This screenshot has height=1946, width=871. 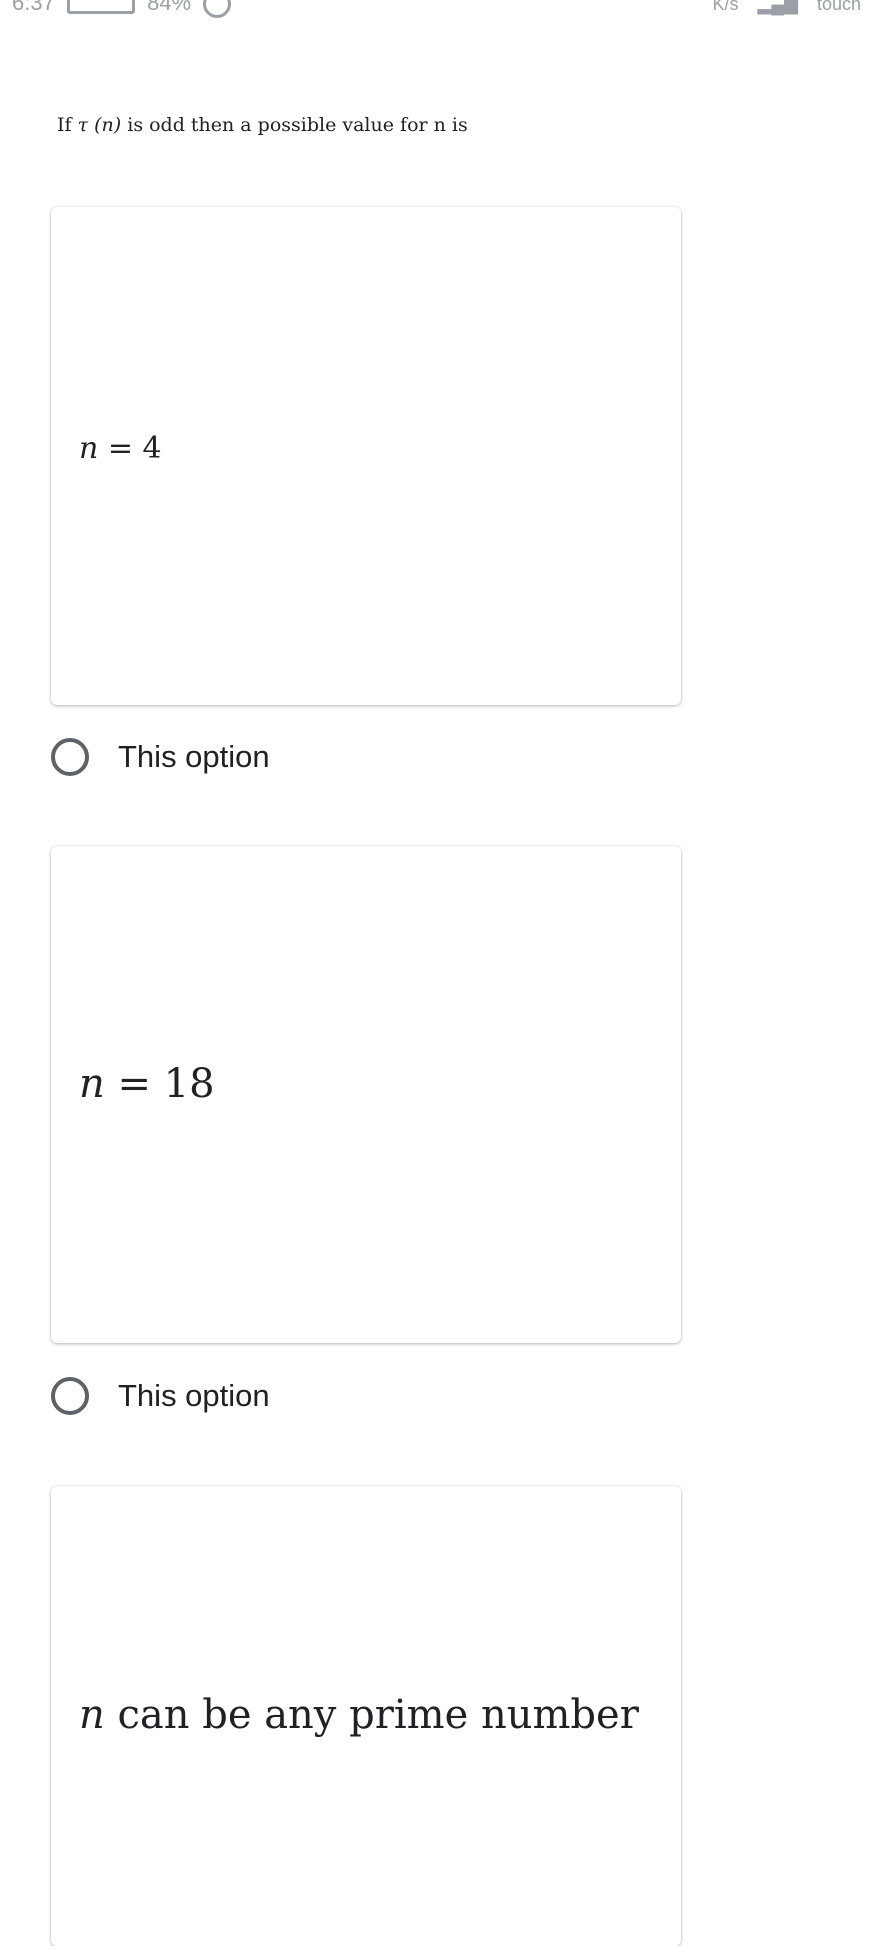 I want to click on signal-icon: ▂▄▆, so click(x=777, y=7).